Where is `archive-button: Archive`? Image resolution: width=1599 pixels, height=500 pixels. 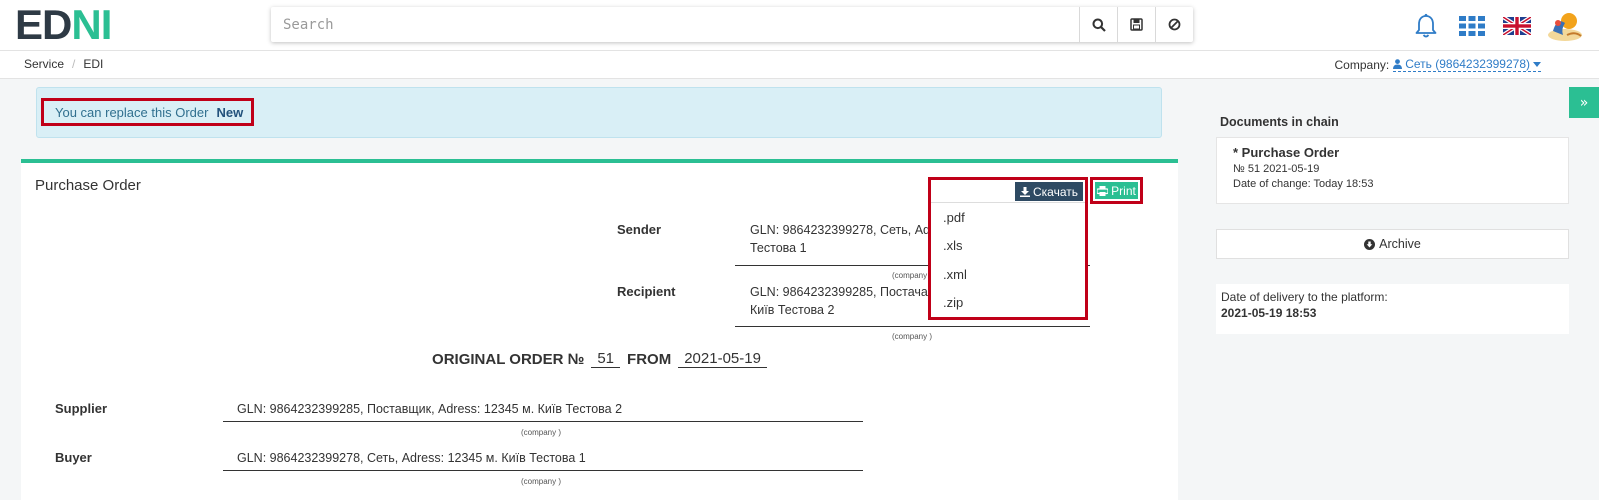
archive-button: Archive is located at coordinates (1392, 244).